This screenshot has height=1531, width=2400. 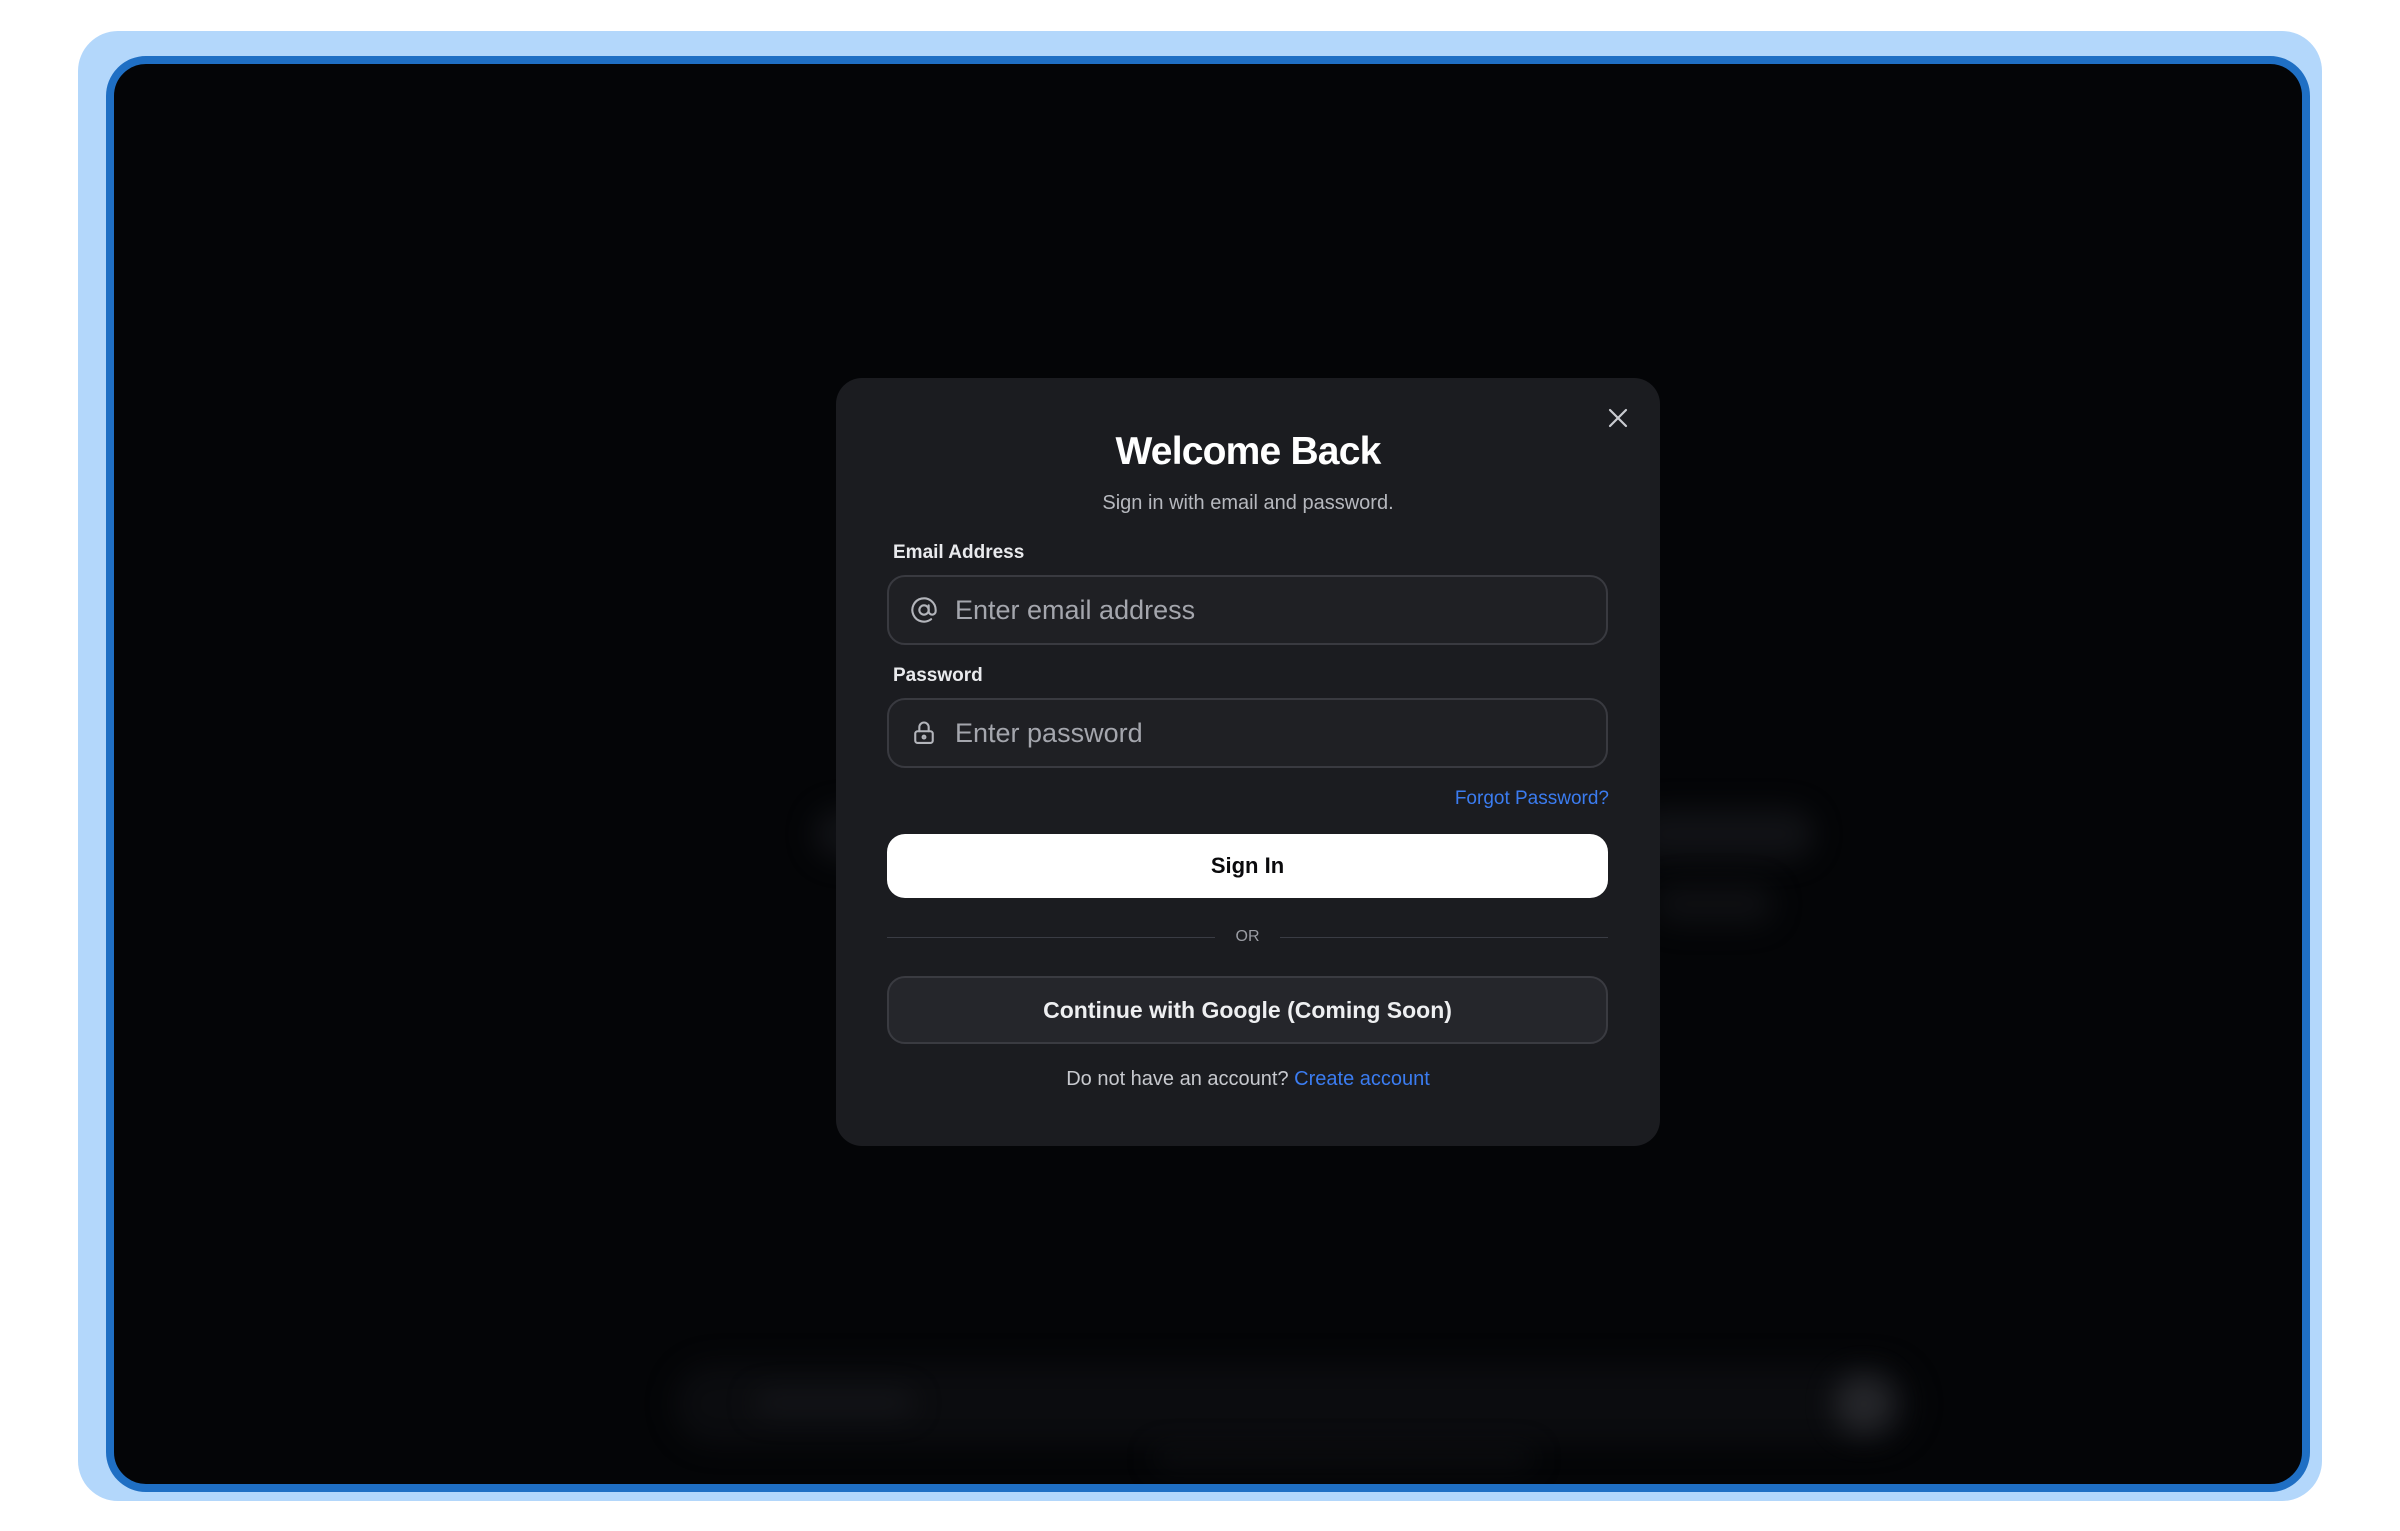 What do you see at coordinates (1177, 1079) in the screenshot?
I see `signup-prompt-text: Do not have an account?` at bounding box center [1177, 1079].